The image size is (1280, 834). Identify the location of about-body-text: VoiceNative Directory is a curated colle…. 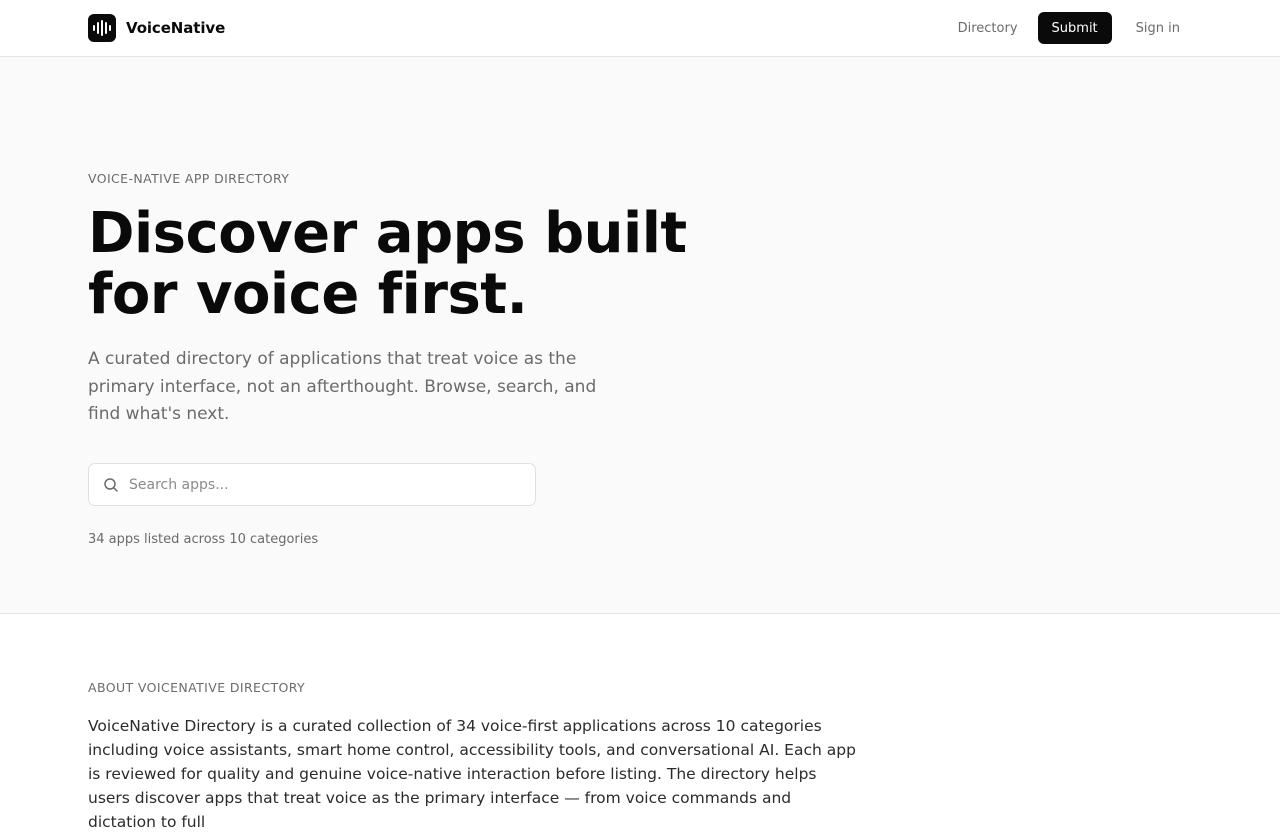
(472, 774).